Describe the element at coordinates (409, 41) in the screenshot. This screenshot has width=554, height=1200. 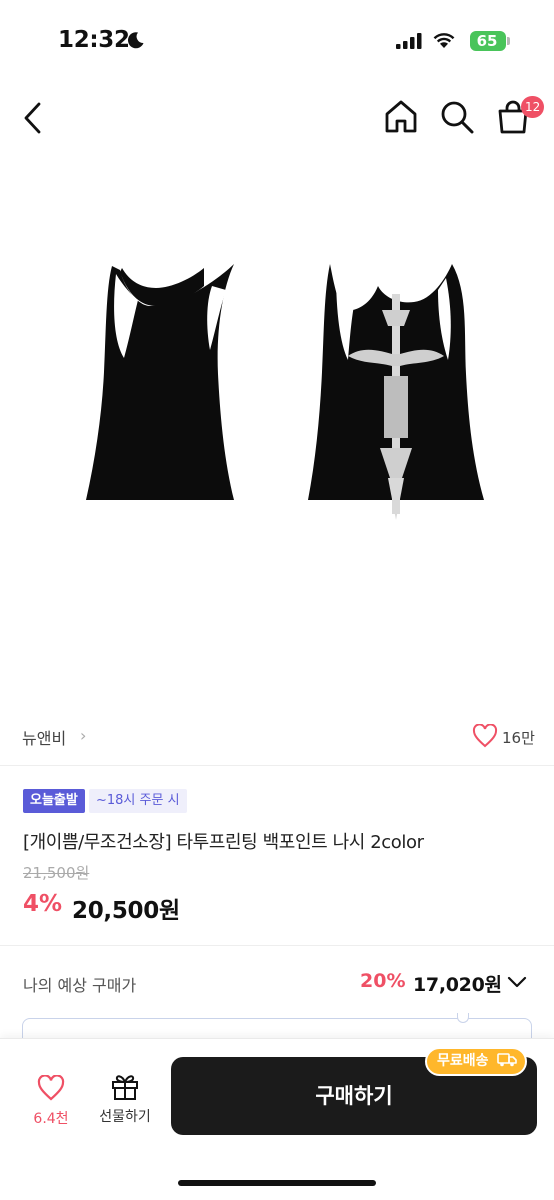
I see `signal-icon` at that location.